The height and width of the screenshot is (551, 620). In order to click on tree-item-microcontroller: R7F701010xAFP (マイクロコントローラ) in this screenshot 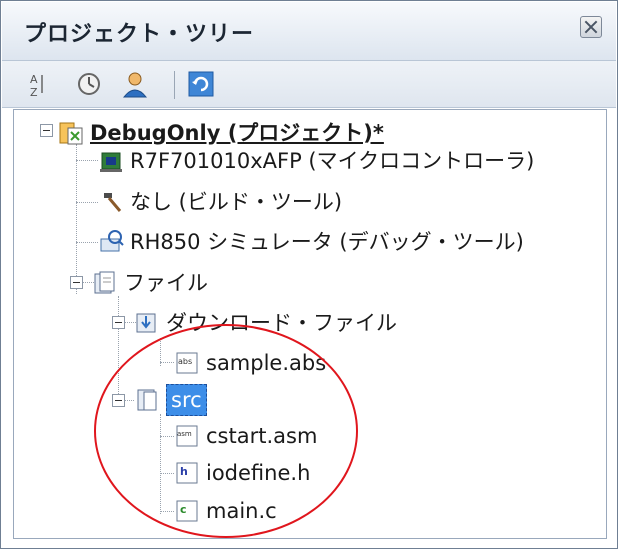, I will do `click(316, 161)`.